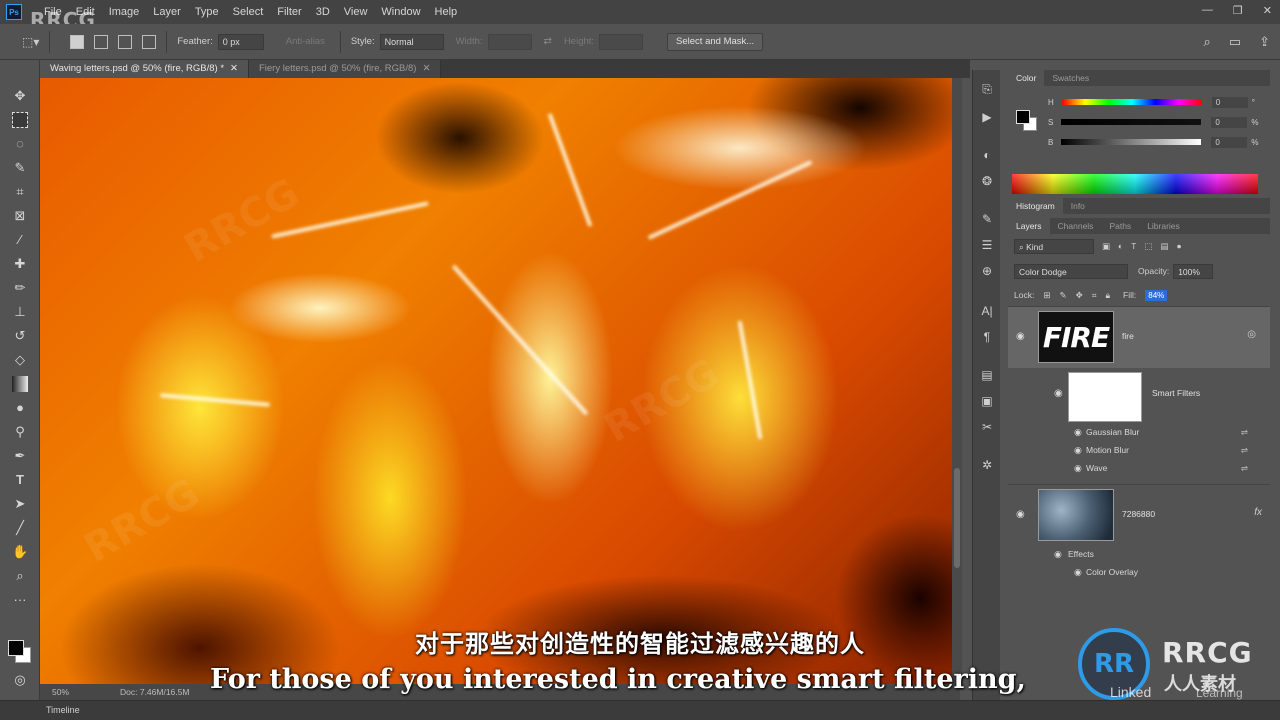  I want to click on history-brush-icon: ↺, so click(20, 336).